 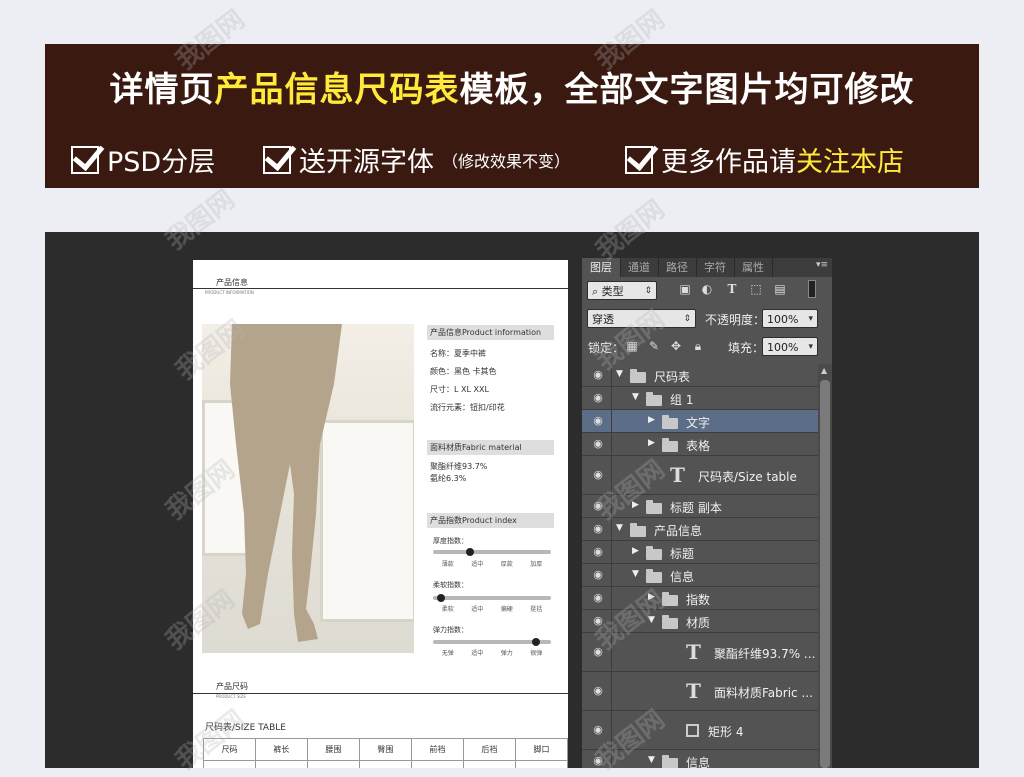 I want to click on tab-channels: 通道, so click(x=639, y=267).